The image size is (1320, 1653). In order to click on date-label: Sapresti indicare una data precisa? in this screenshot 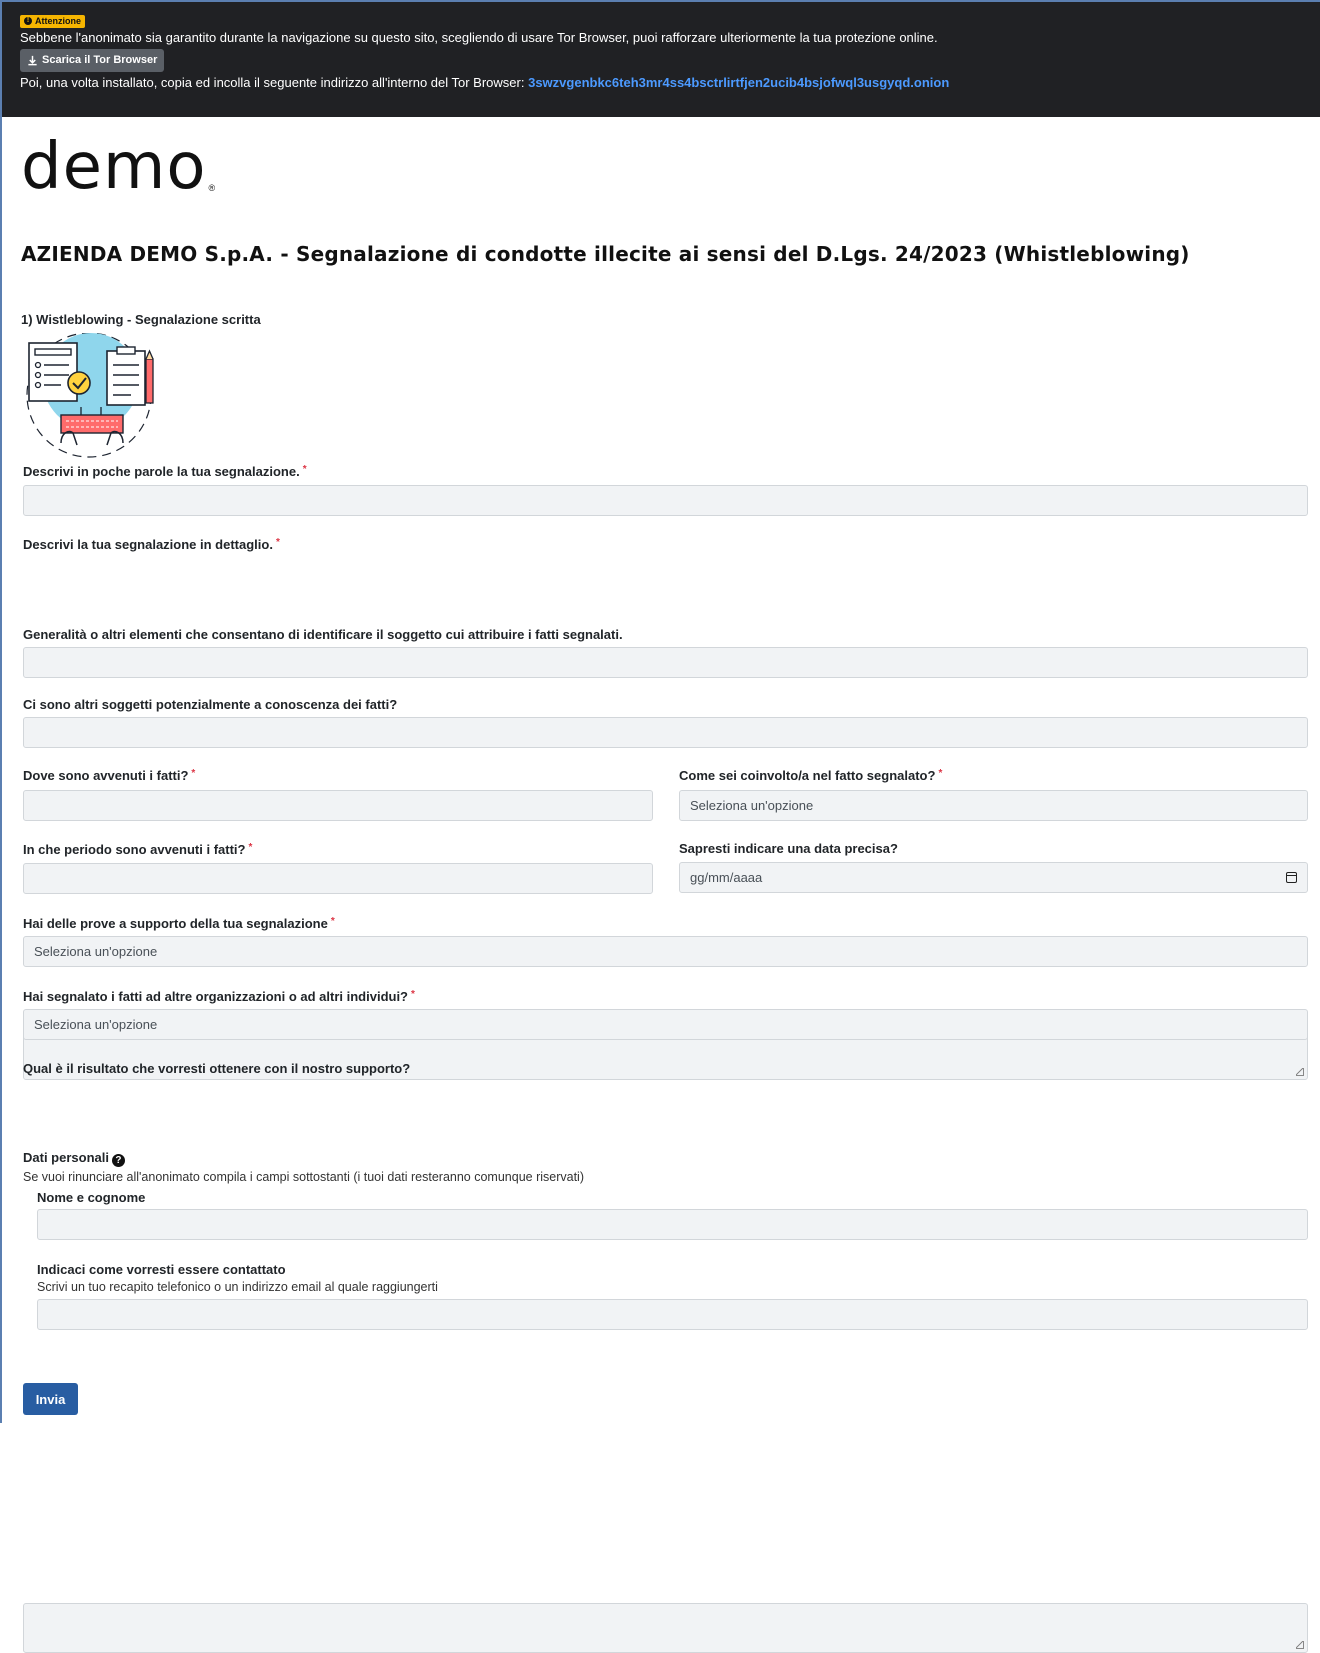, I will do `click(788, 848)`.